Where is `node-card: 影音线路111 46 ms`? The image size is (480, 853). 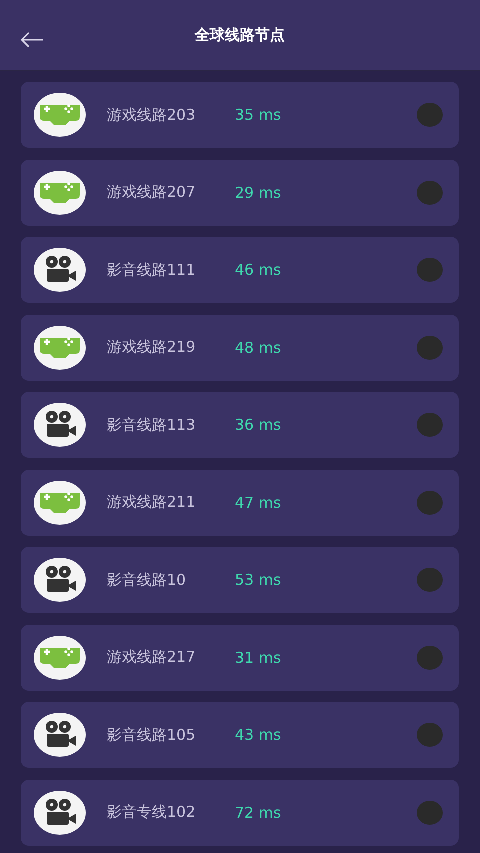 node-card: 影音线路111 46 ms is located at coordinates (240, 270).